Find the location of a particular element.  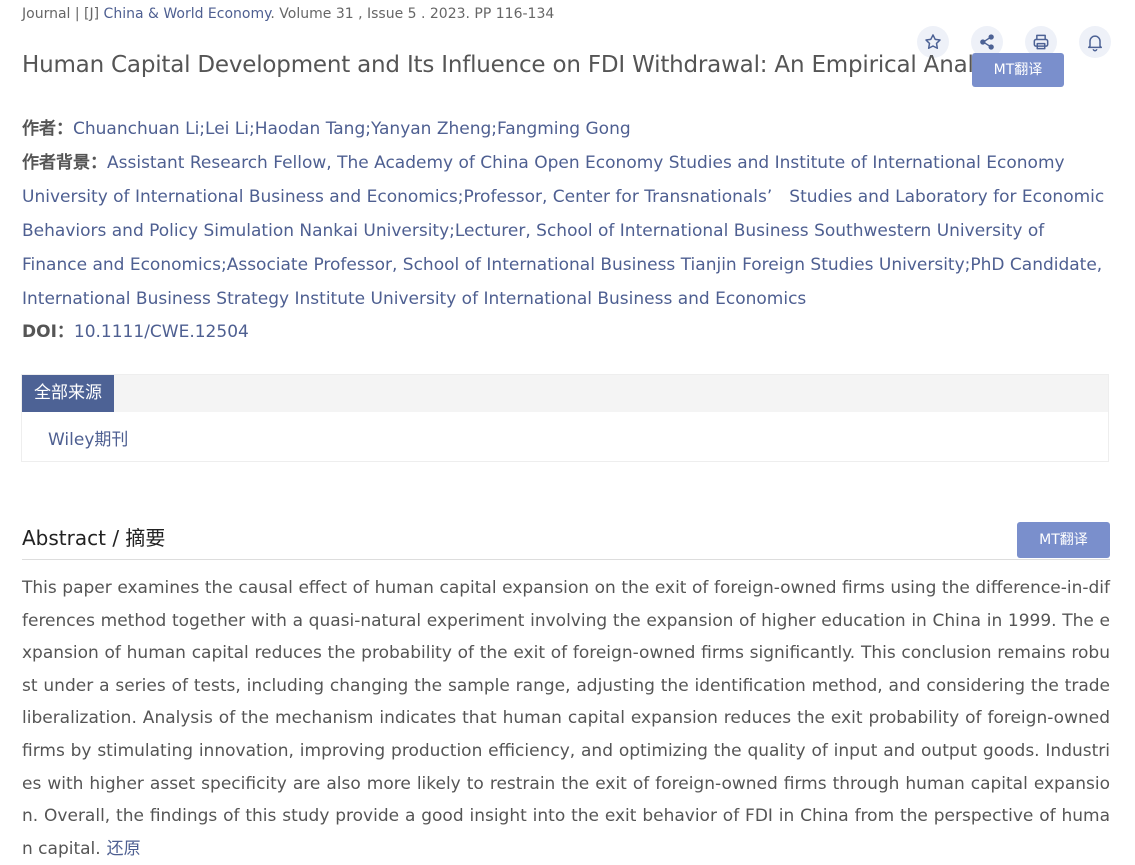

journal-prefix: Journal | [J] is located at coordinates (63, 14).